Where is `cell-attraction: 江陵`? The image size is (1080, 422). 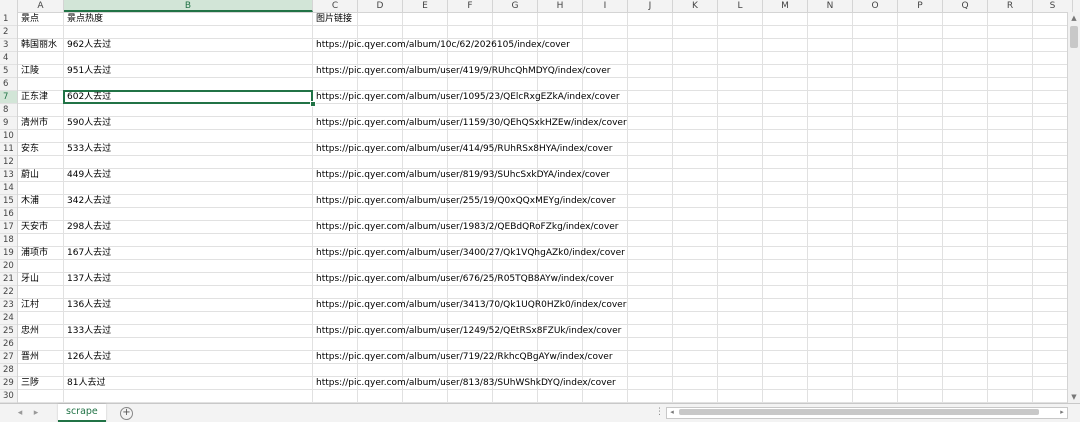 cell-attraction: 江陵 is located at coordinates (28, 71).